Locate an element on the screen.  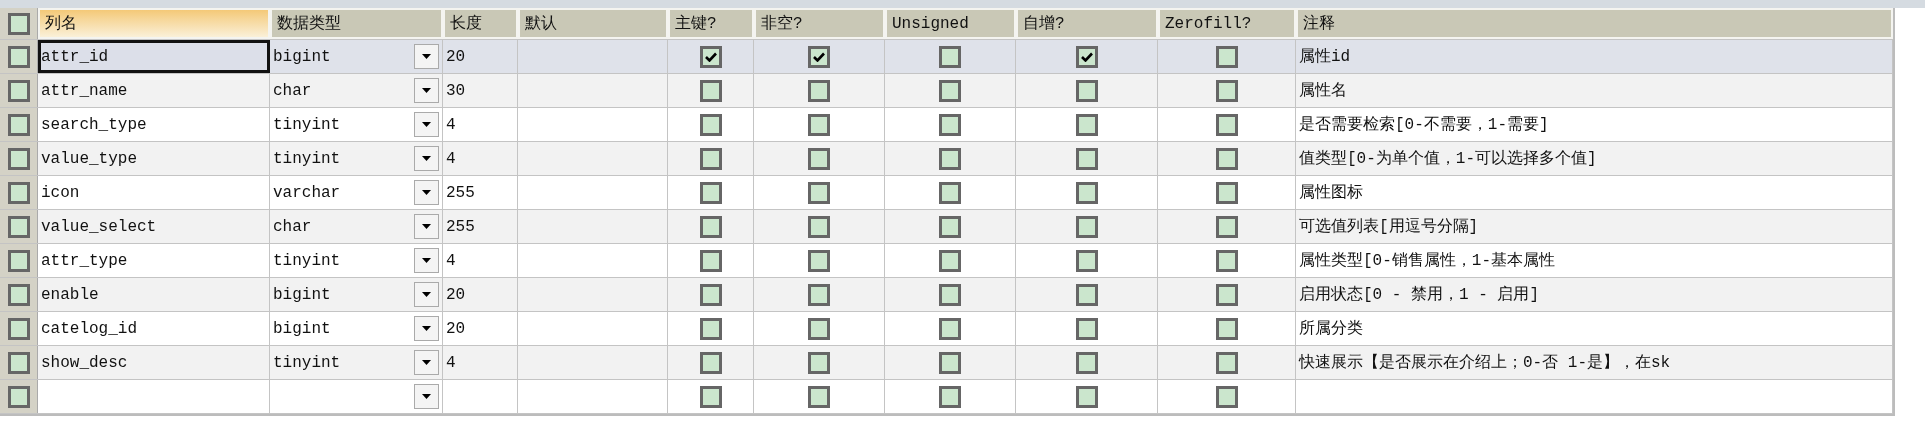
table-row: catelog_id bigint 20 所属分类 is located at coordinates (946, 329).